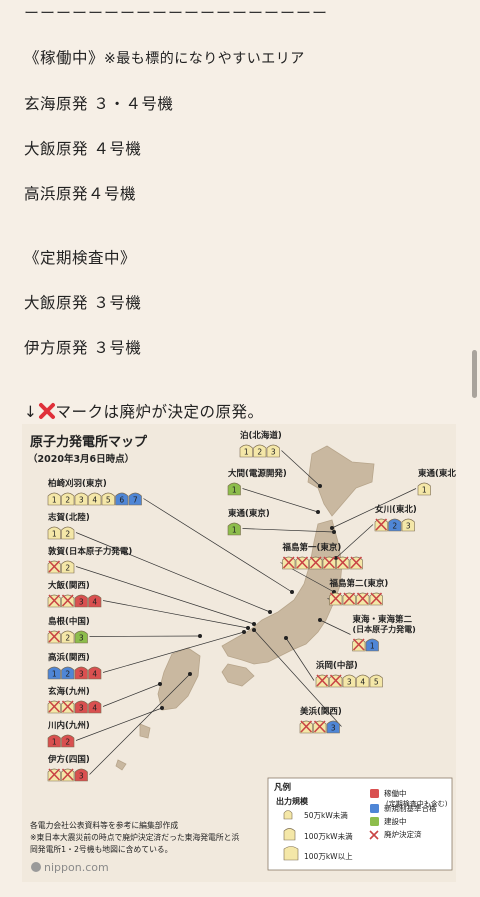 This screenshot has width=480, height=897. Describe the element at coordinates (437, 473) in the screenshot. I see `plant-name: 東通(東北)` at that location.